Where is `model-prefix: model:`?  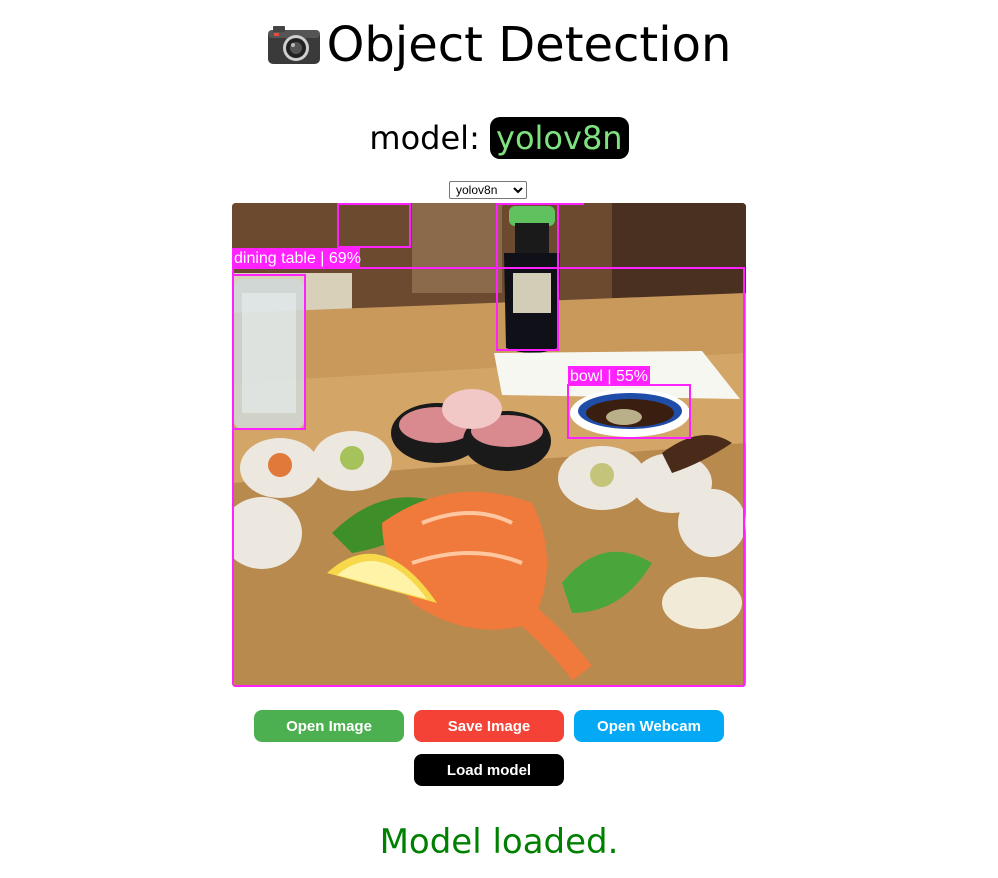
model-prefix: model: is located at coordinates (424, 138).